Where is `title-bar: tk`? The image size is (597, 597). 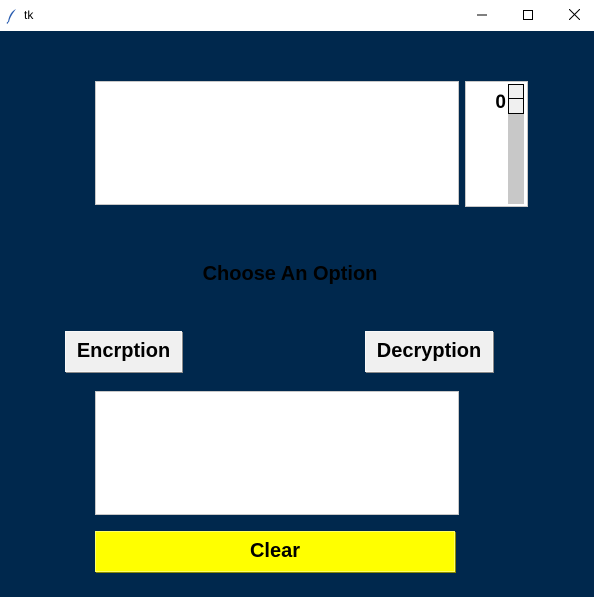 title-bar: tk is located at coordinates (298, 16).